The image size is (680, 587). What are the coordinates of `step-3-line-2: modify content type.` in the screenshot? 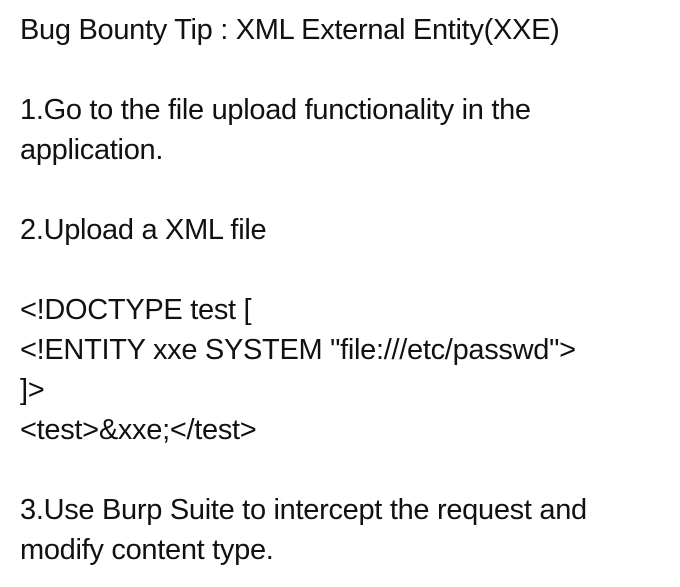 It's located at (147, 550).